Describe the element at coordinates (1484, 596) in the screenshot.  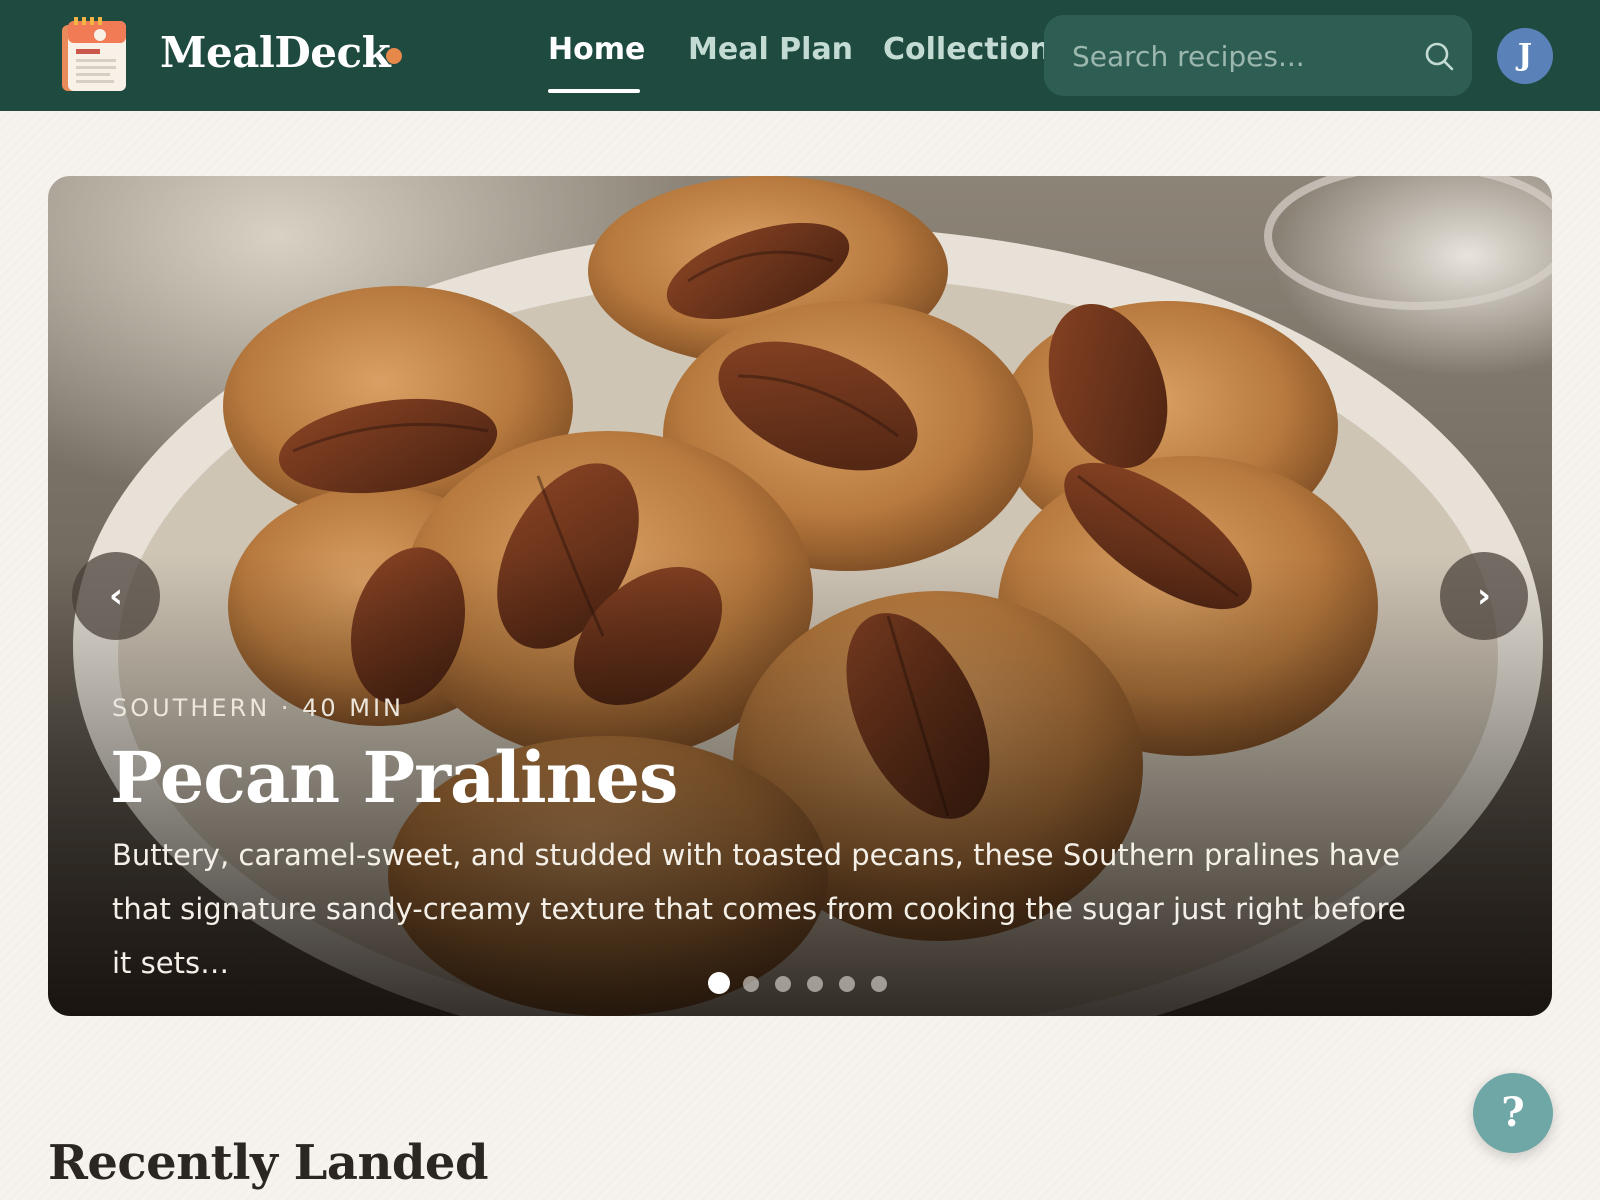
I see `carousel-next-button: ›` at that location.